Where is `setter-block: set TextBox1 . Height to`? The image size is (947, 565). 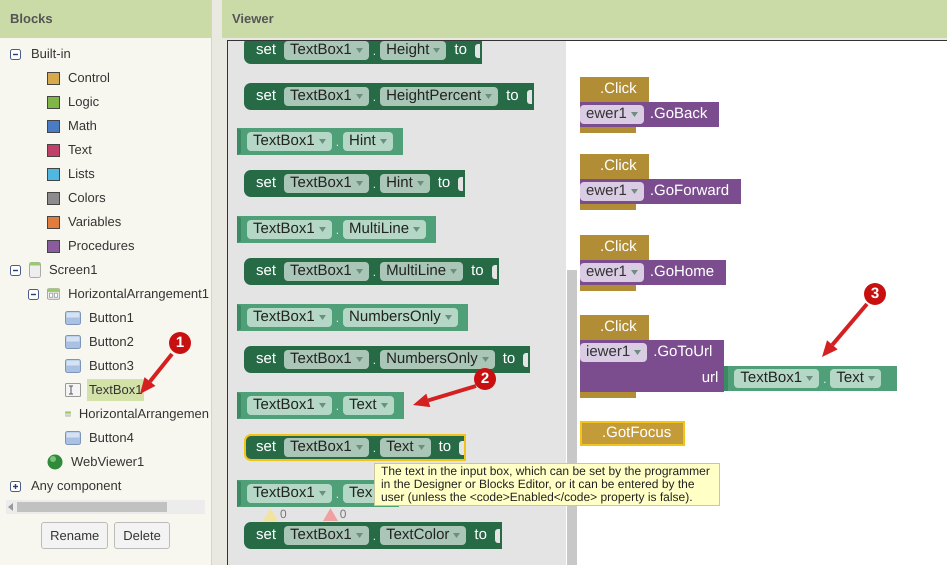 setter-block: set TextBox1 . Height to is located at coordinates (363, 52).